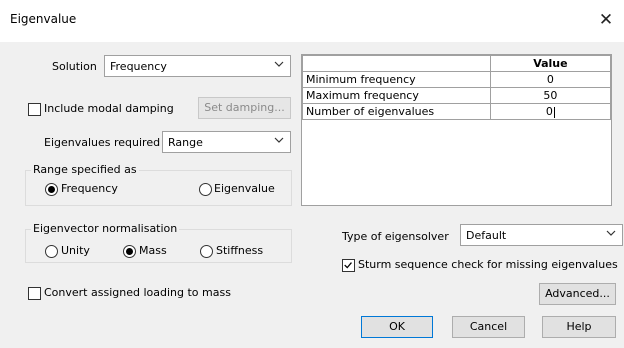  I want to click on convert-loading-label: Convert assigned loading to mass, so click(137, 292).